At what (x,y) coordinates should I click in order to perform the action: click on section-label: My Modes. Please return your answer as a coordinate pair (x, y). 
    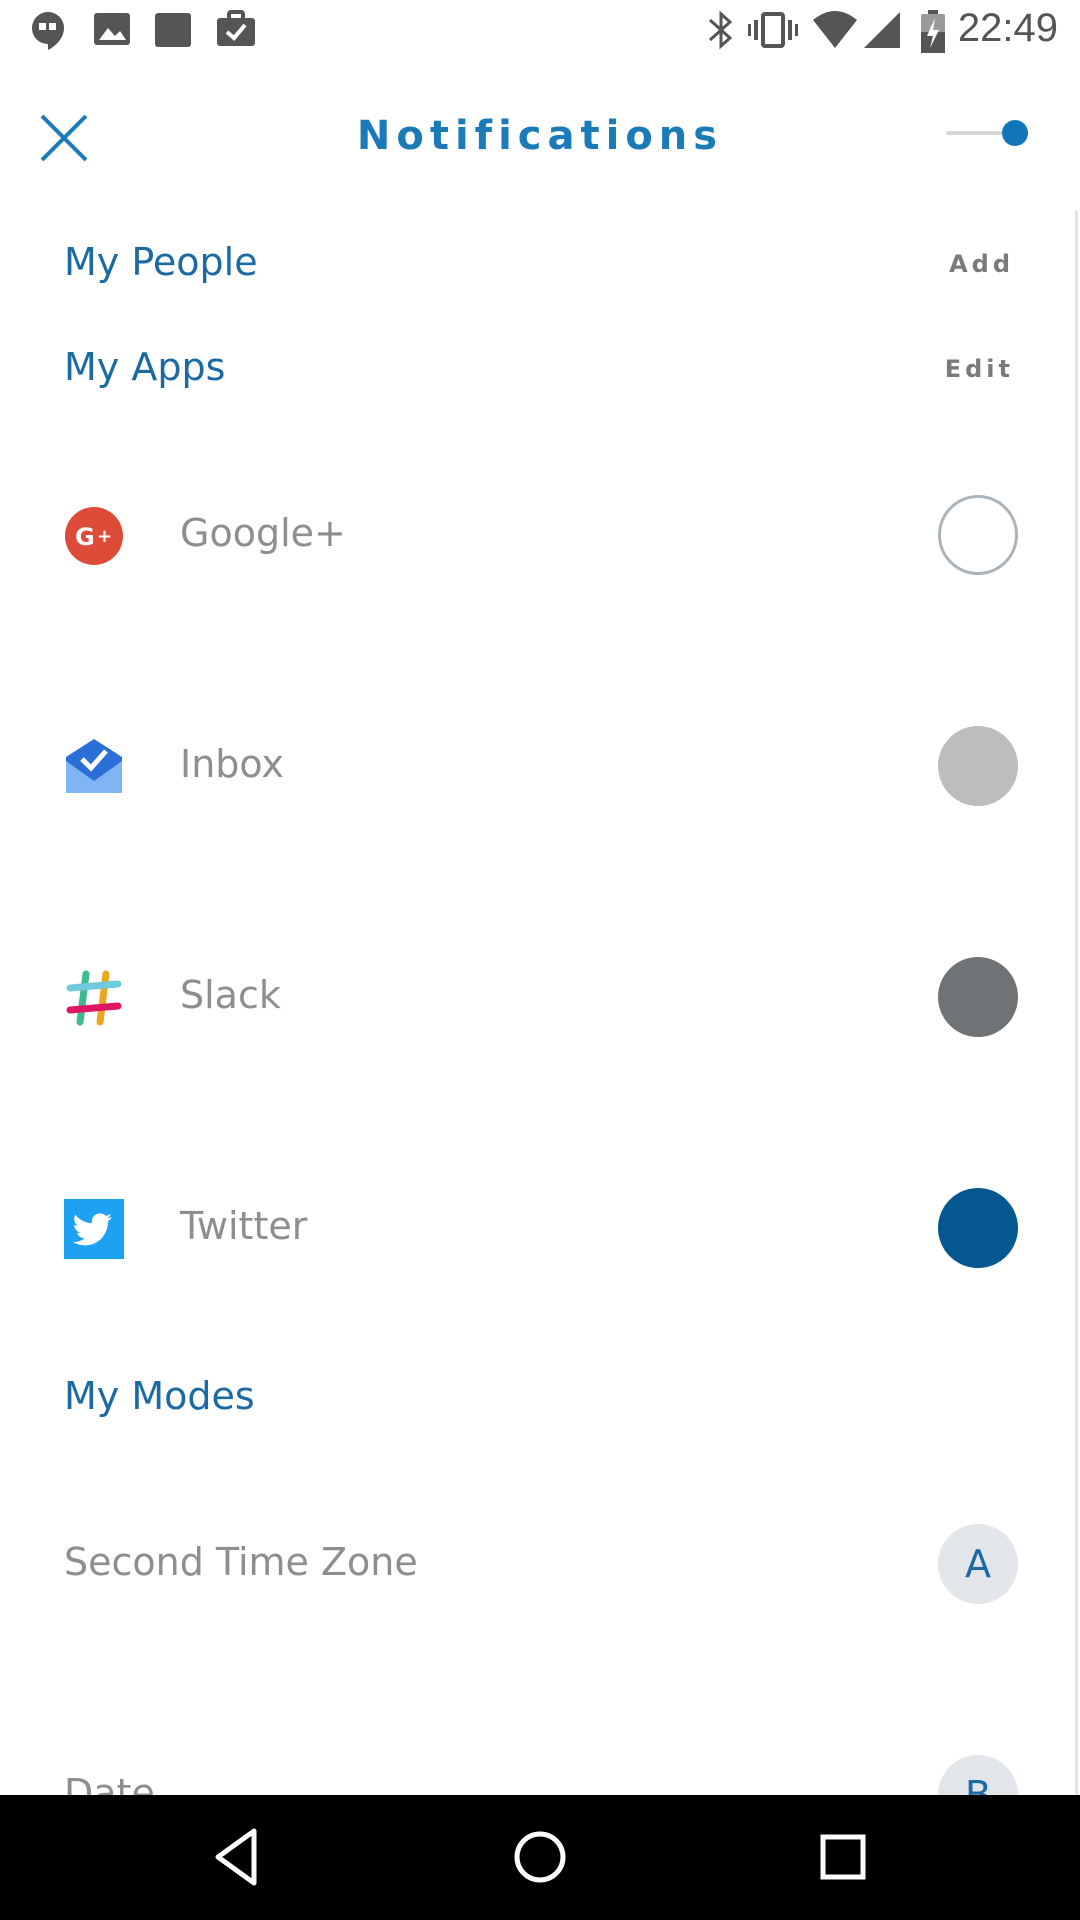
    Looking at the image, I should click on (159, 1396).